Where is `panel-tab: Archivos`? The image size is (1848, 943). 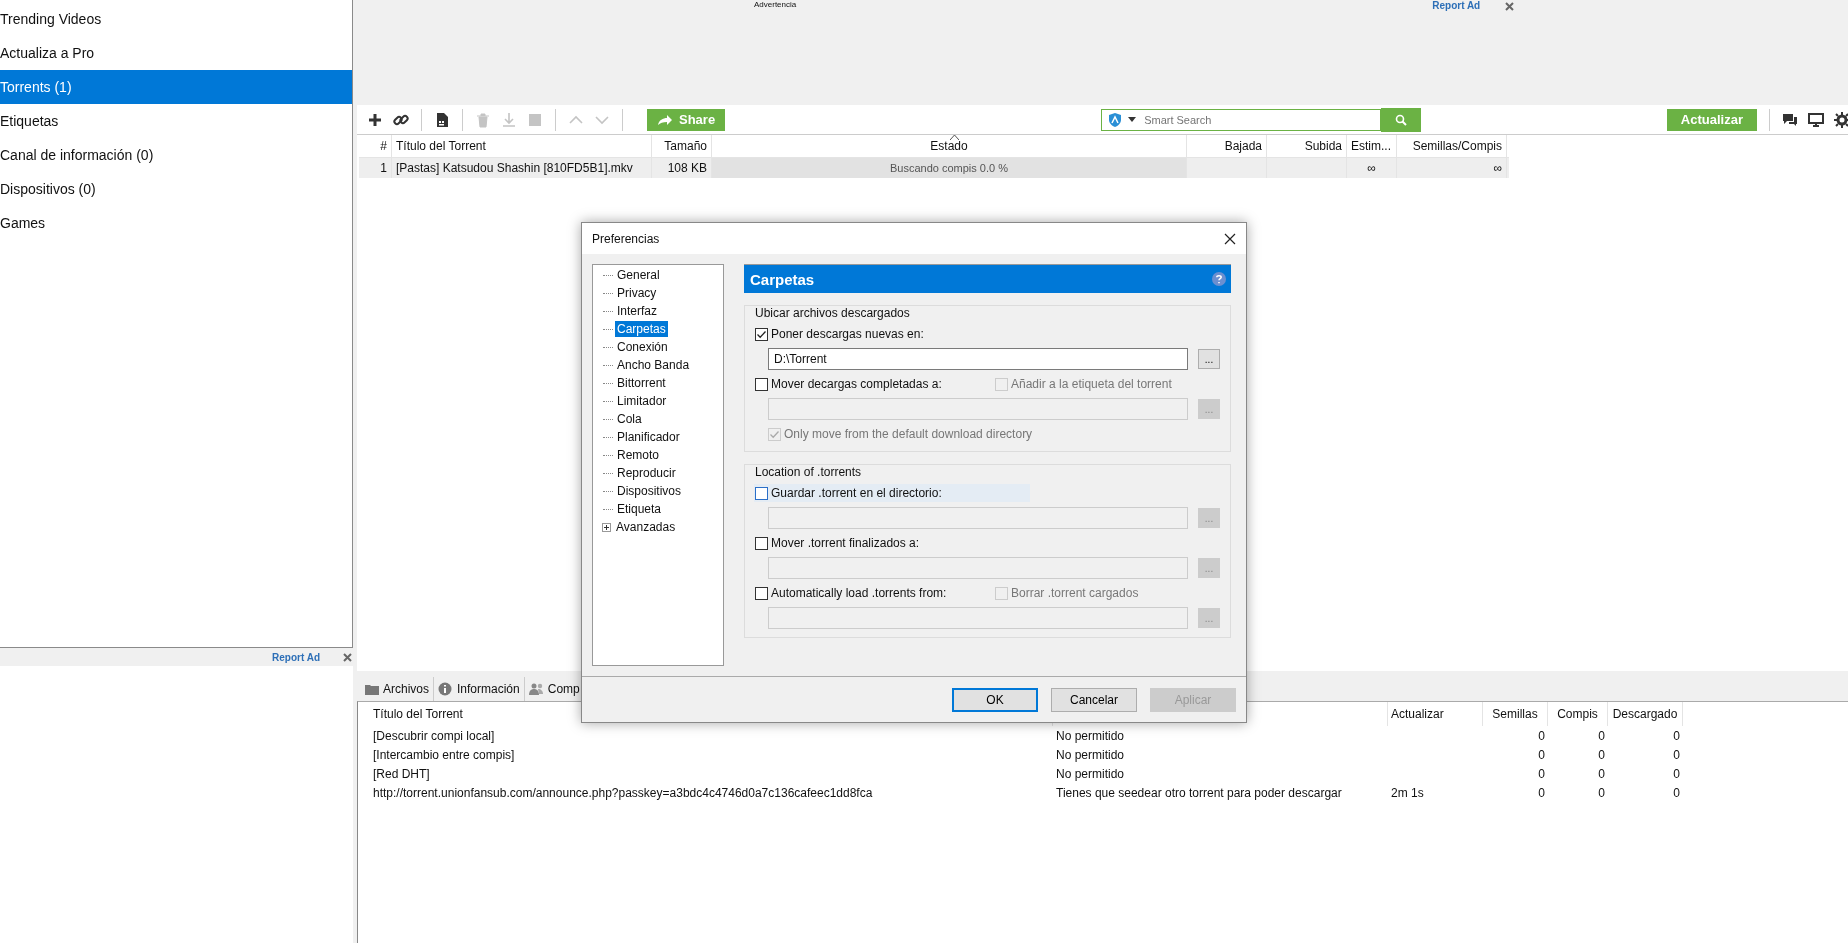 panel-tab: Archivos is located at coordinates (397, 689).